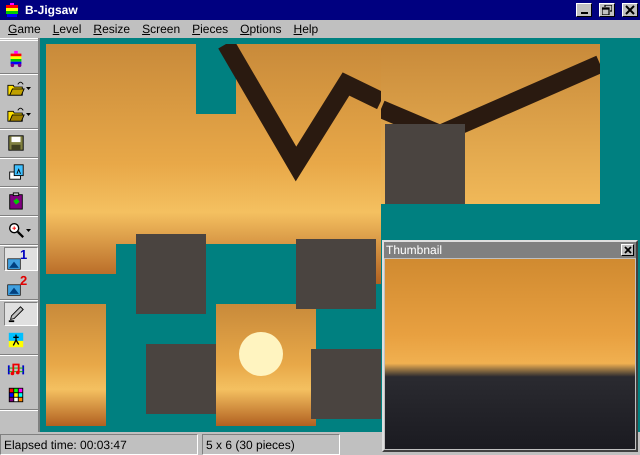 The image size is (640, 455). Describe the element at coordinates (16, 340) in the screenshot. I see `running-person-icon` at that location.